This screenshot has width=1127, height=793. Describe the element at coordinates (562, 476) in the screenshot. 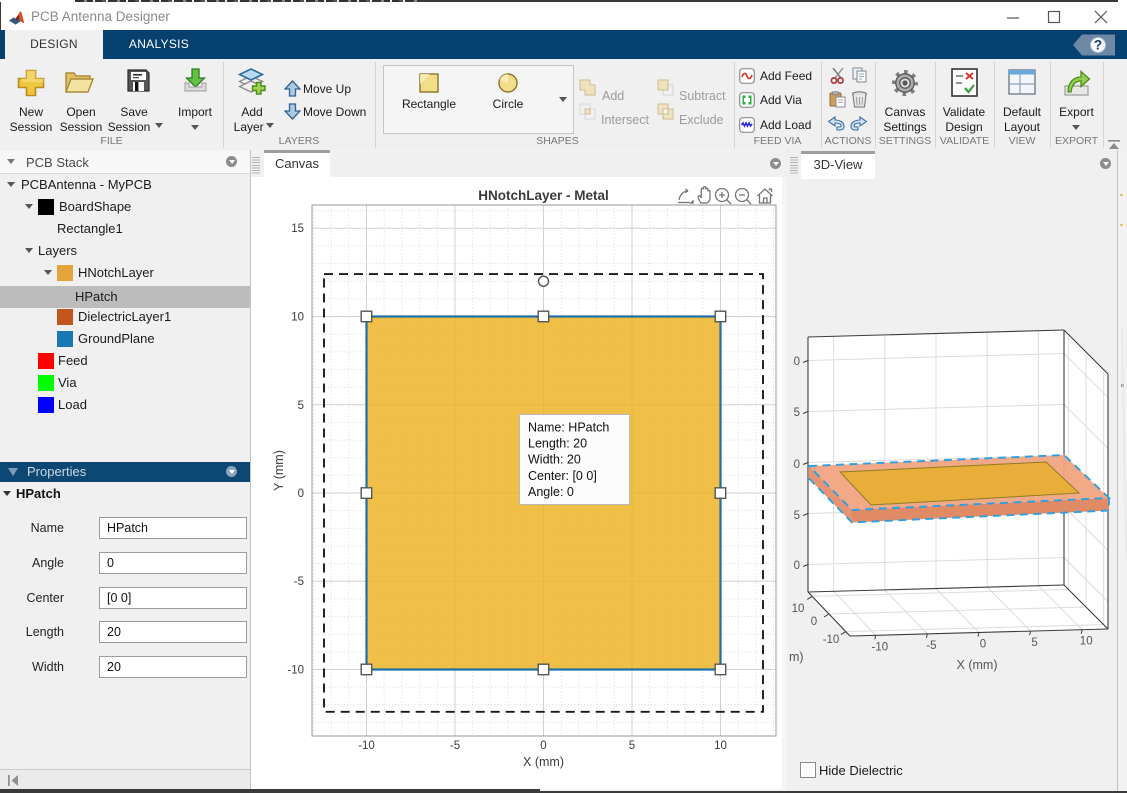

I see `svg-text: Center: [0 0]` at that location.